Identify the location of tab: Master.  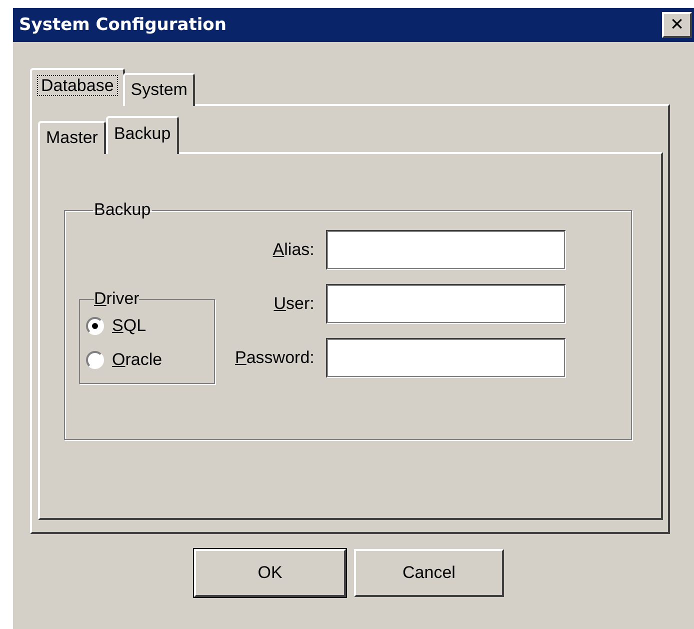
(72, 137).